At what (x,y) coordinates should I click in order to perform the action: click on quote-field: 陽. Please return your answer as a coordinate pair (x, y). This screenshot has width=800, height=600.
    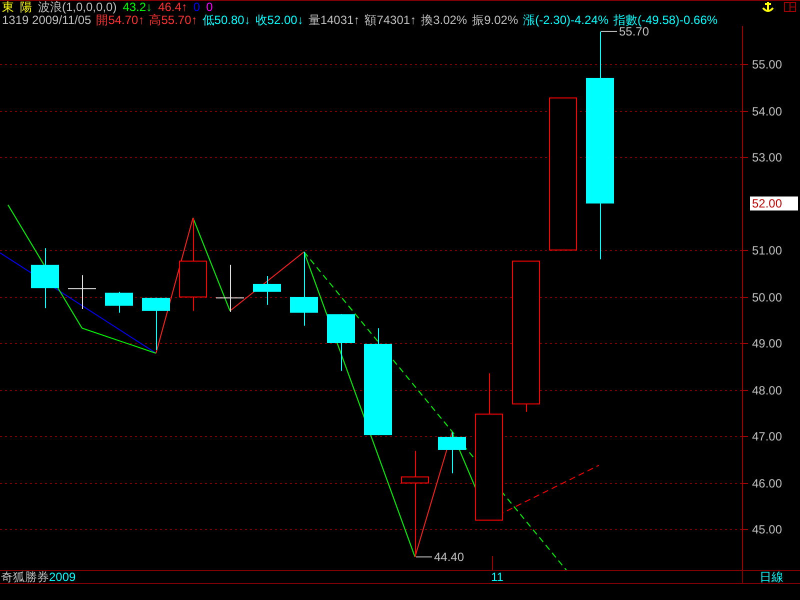
    Looking at the image, I should click on (26, 7).